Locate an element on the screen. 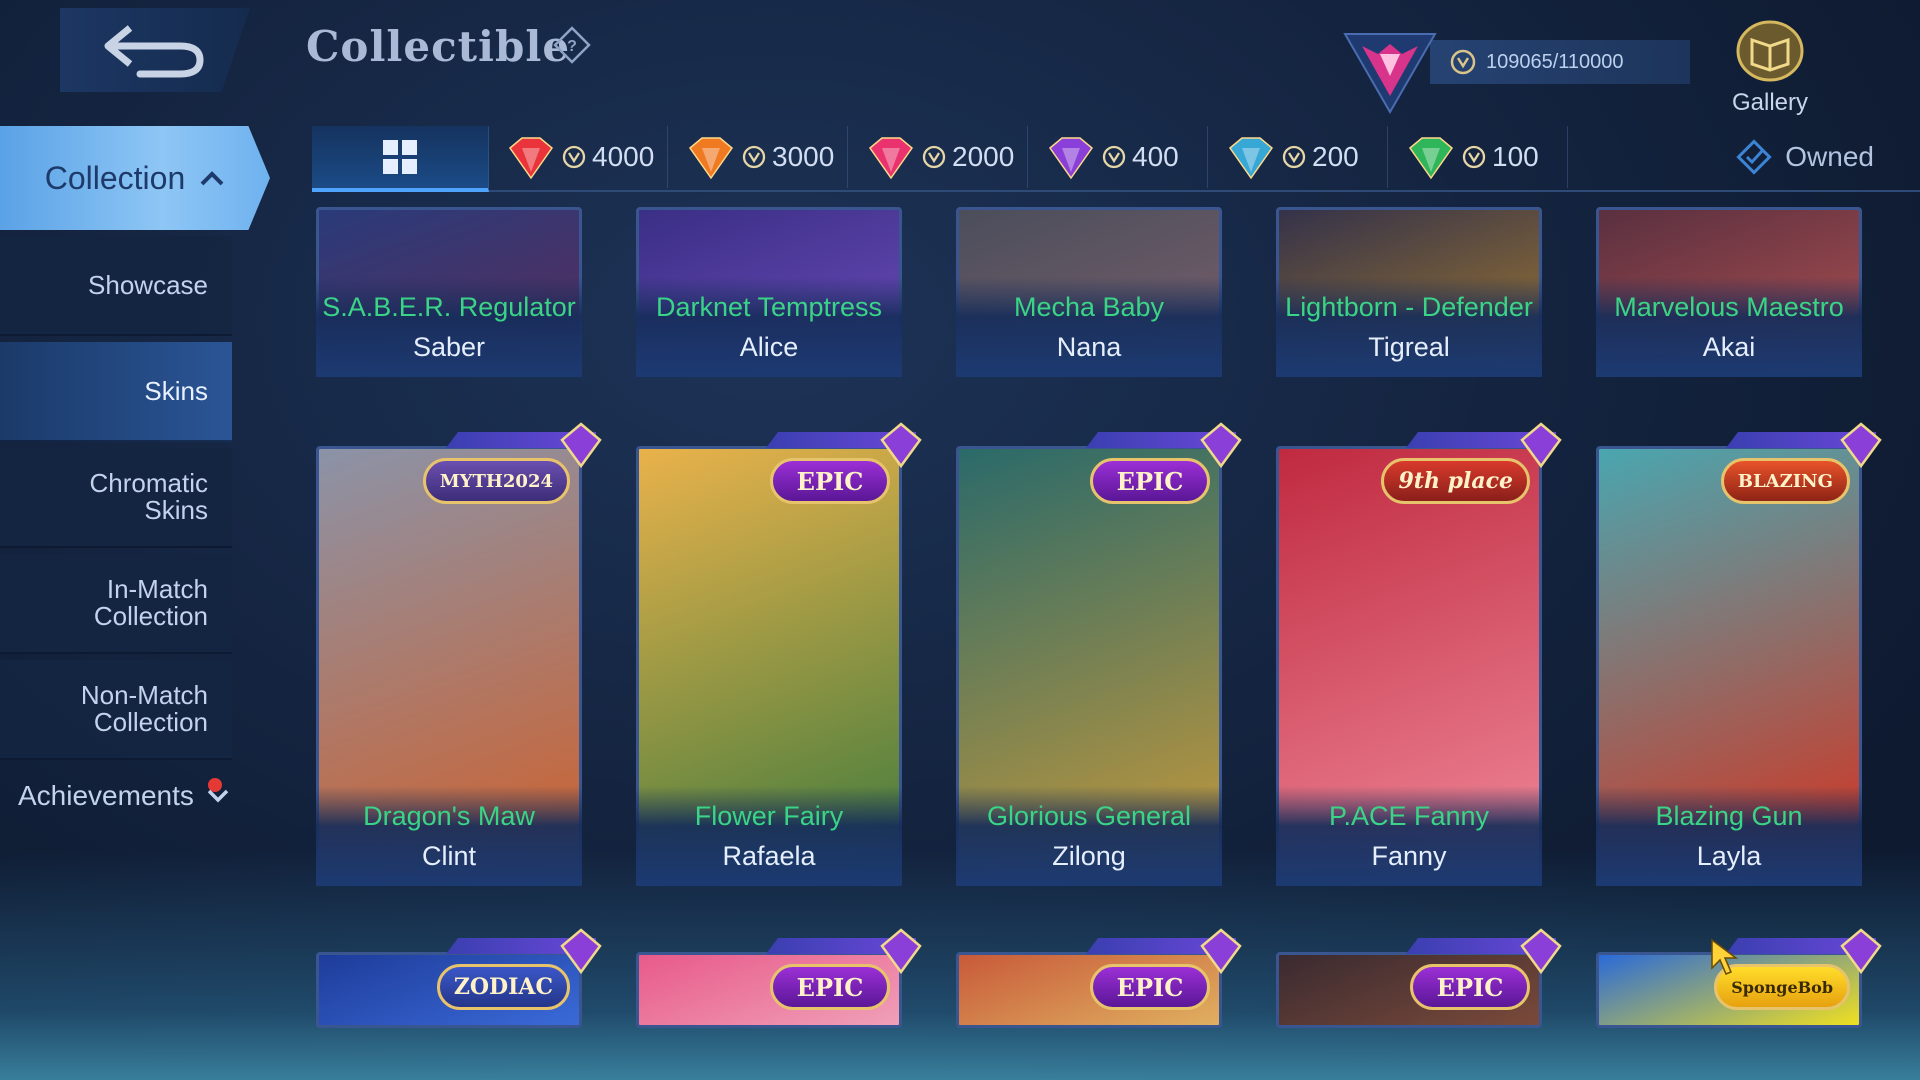 This screenshot has width=1920, height=1080. owned-filter: Owned is located at coordinates (1804, 157).